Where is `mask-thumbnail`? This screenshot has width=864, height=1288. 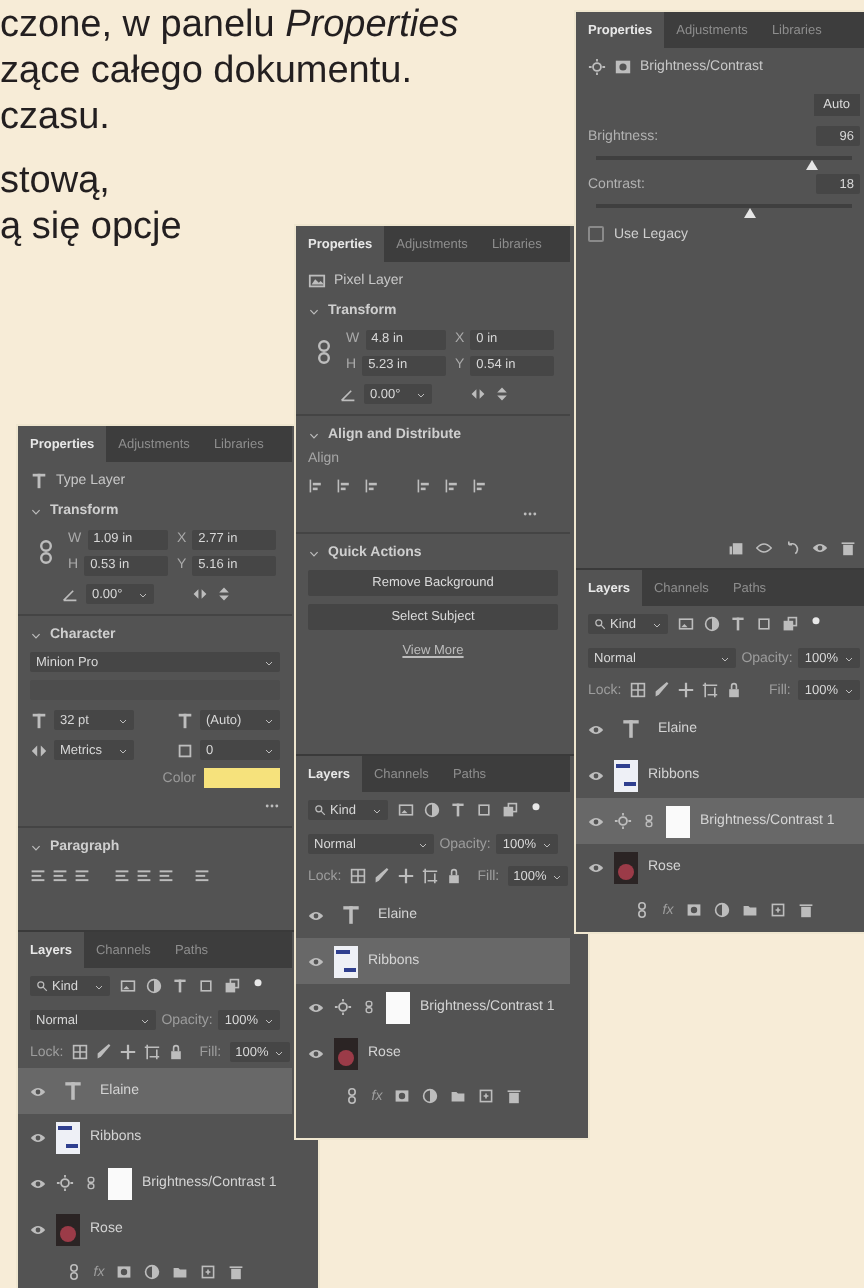
mask-thumbnail is located at coordinates (398, 1007).